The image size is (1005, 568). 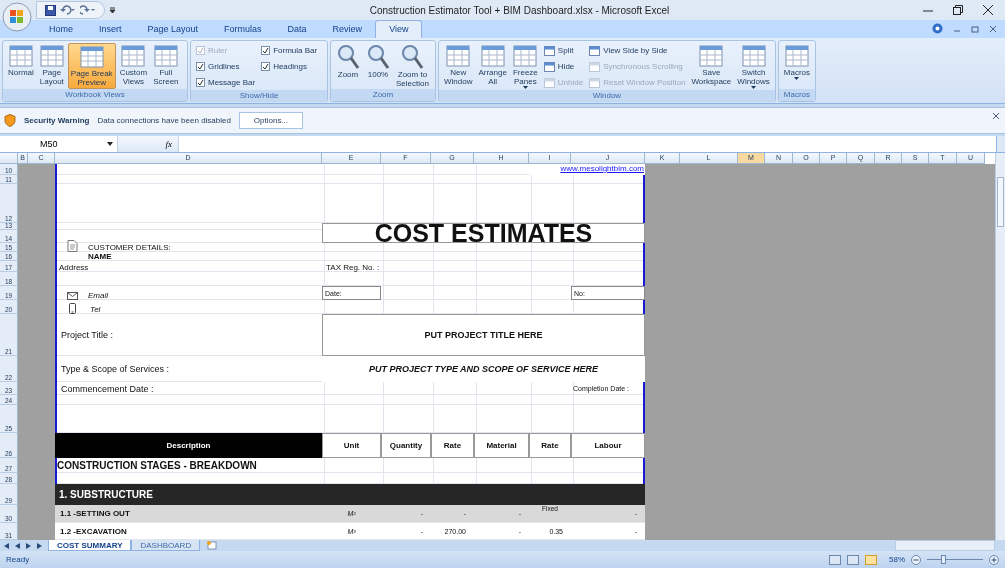 I want to click on group-label: Workbook Views, so click(x=95, y=95).